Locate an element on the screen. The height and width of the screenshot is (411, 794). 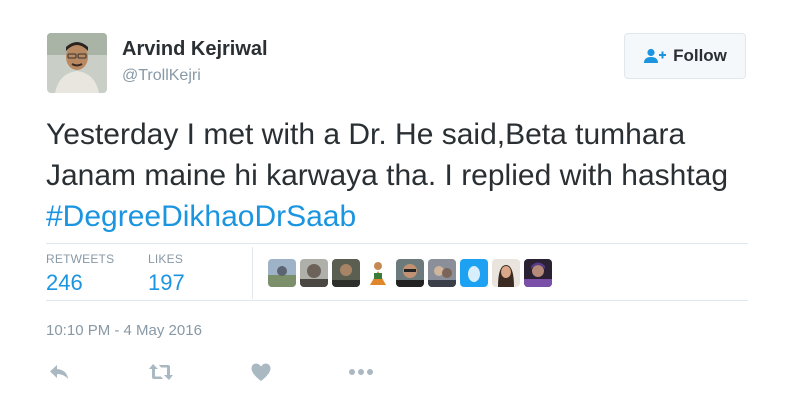
likes-count: 197 is located at coordinates (166, 283).